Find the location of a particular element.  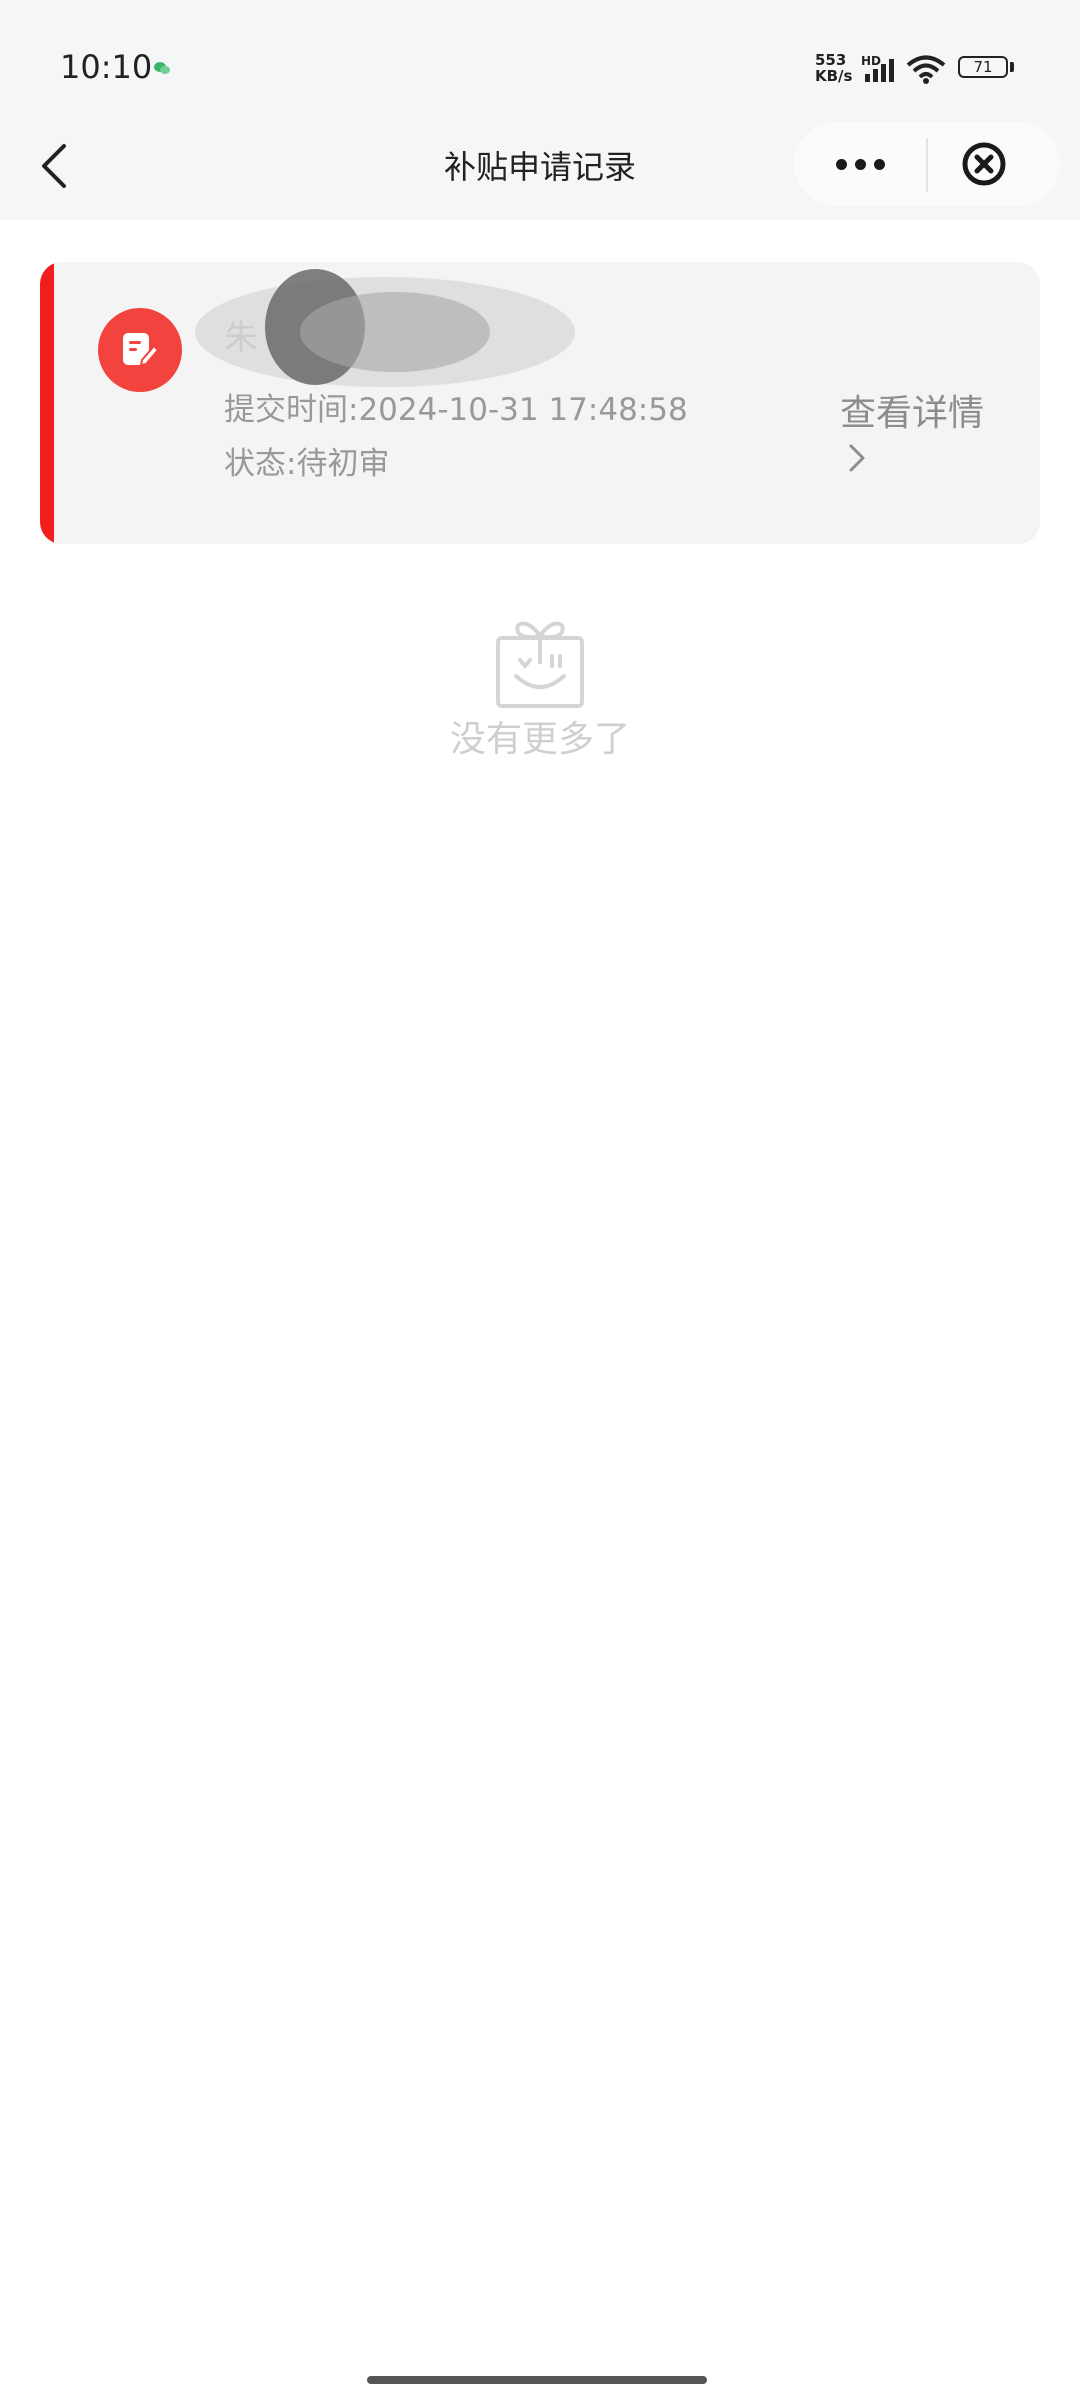

wechat-notification-icon is located at coordinates (162, 68).